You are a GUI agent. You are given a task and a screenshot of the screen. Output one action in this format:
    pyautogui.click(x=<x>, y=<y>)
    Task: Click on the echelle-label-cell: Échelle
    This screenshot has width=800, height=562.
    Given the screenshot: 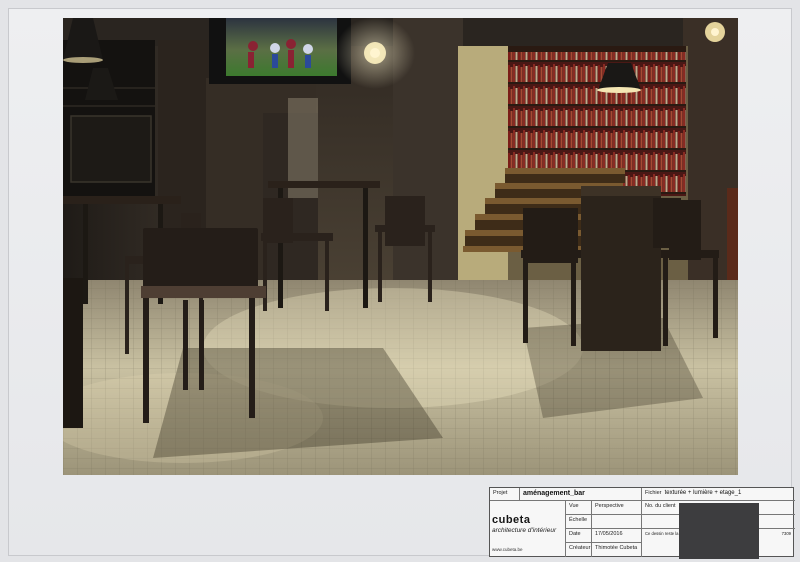 What is the action you would take?
    pyautogui.click(x=579, y=522)
    